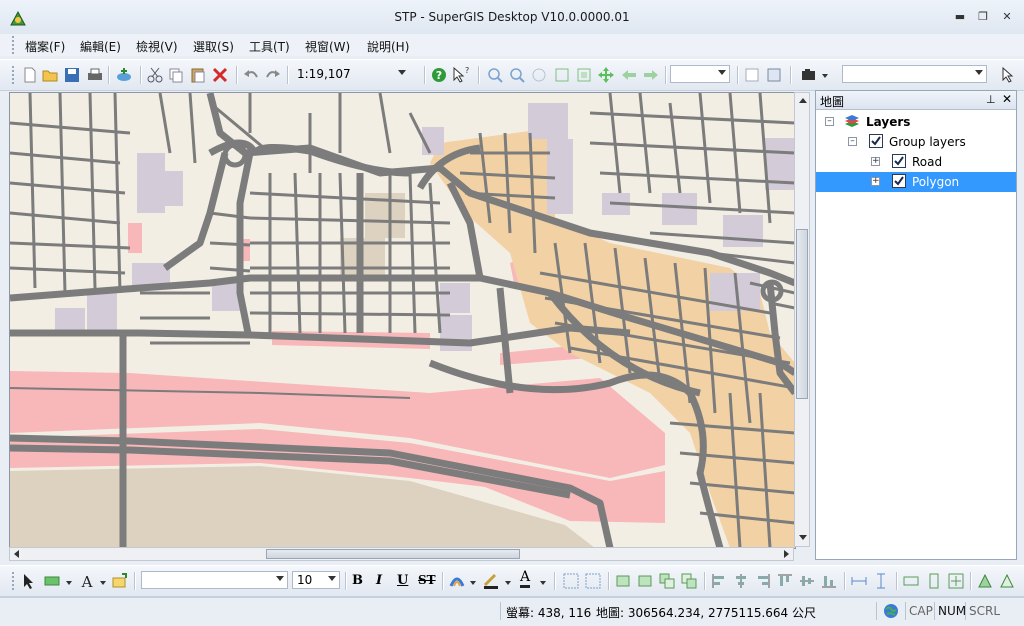  What do you see at coordinates (700, 74) in the screenshot?
I see `zoom-combo` at bounding box center [700, 74].